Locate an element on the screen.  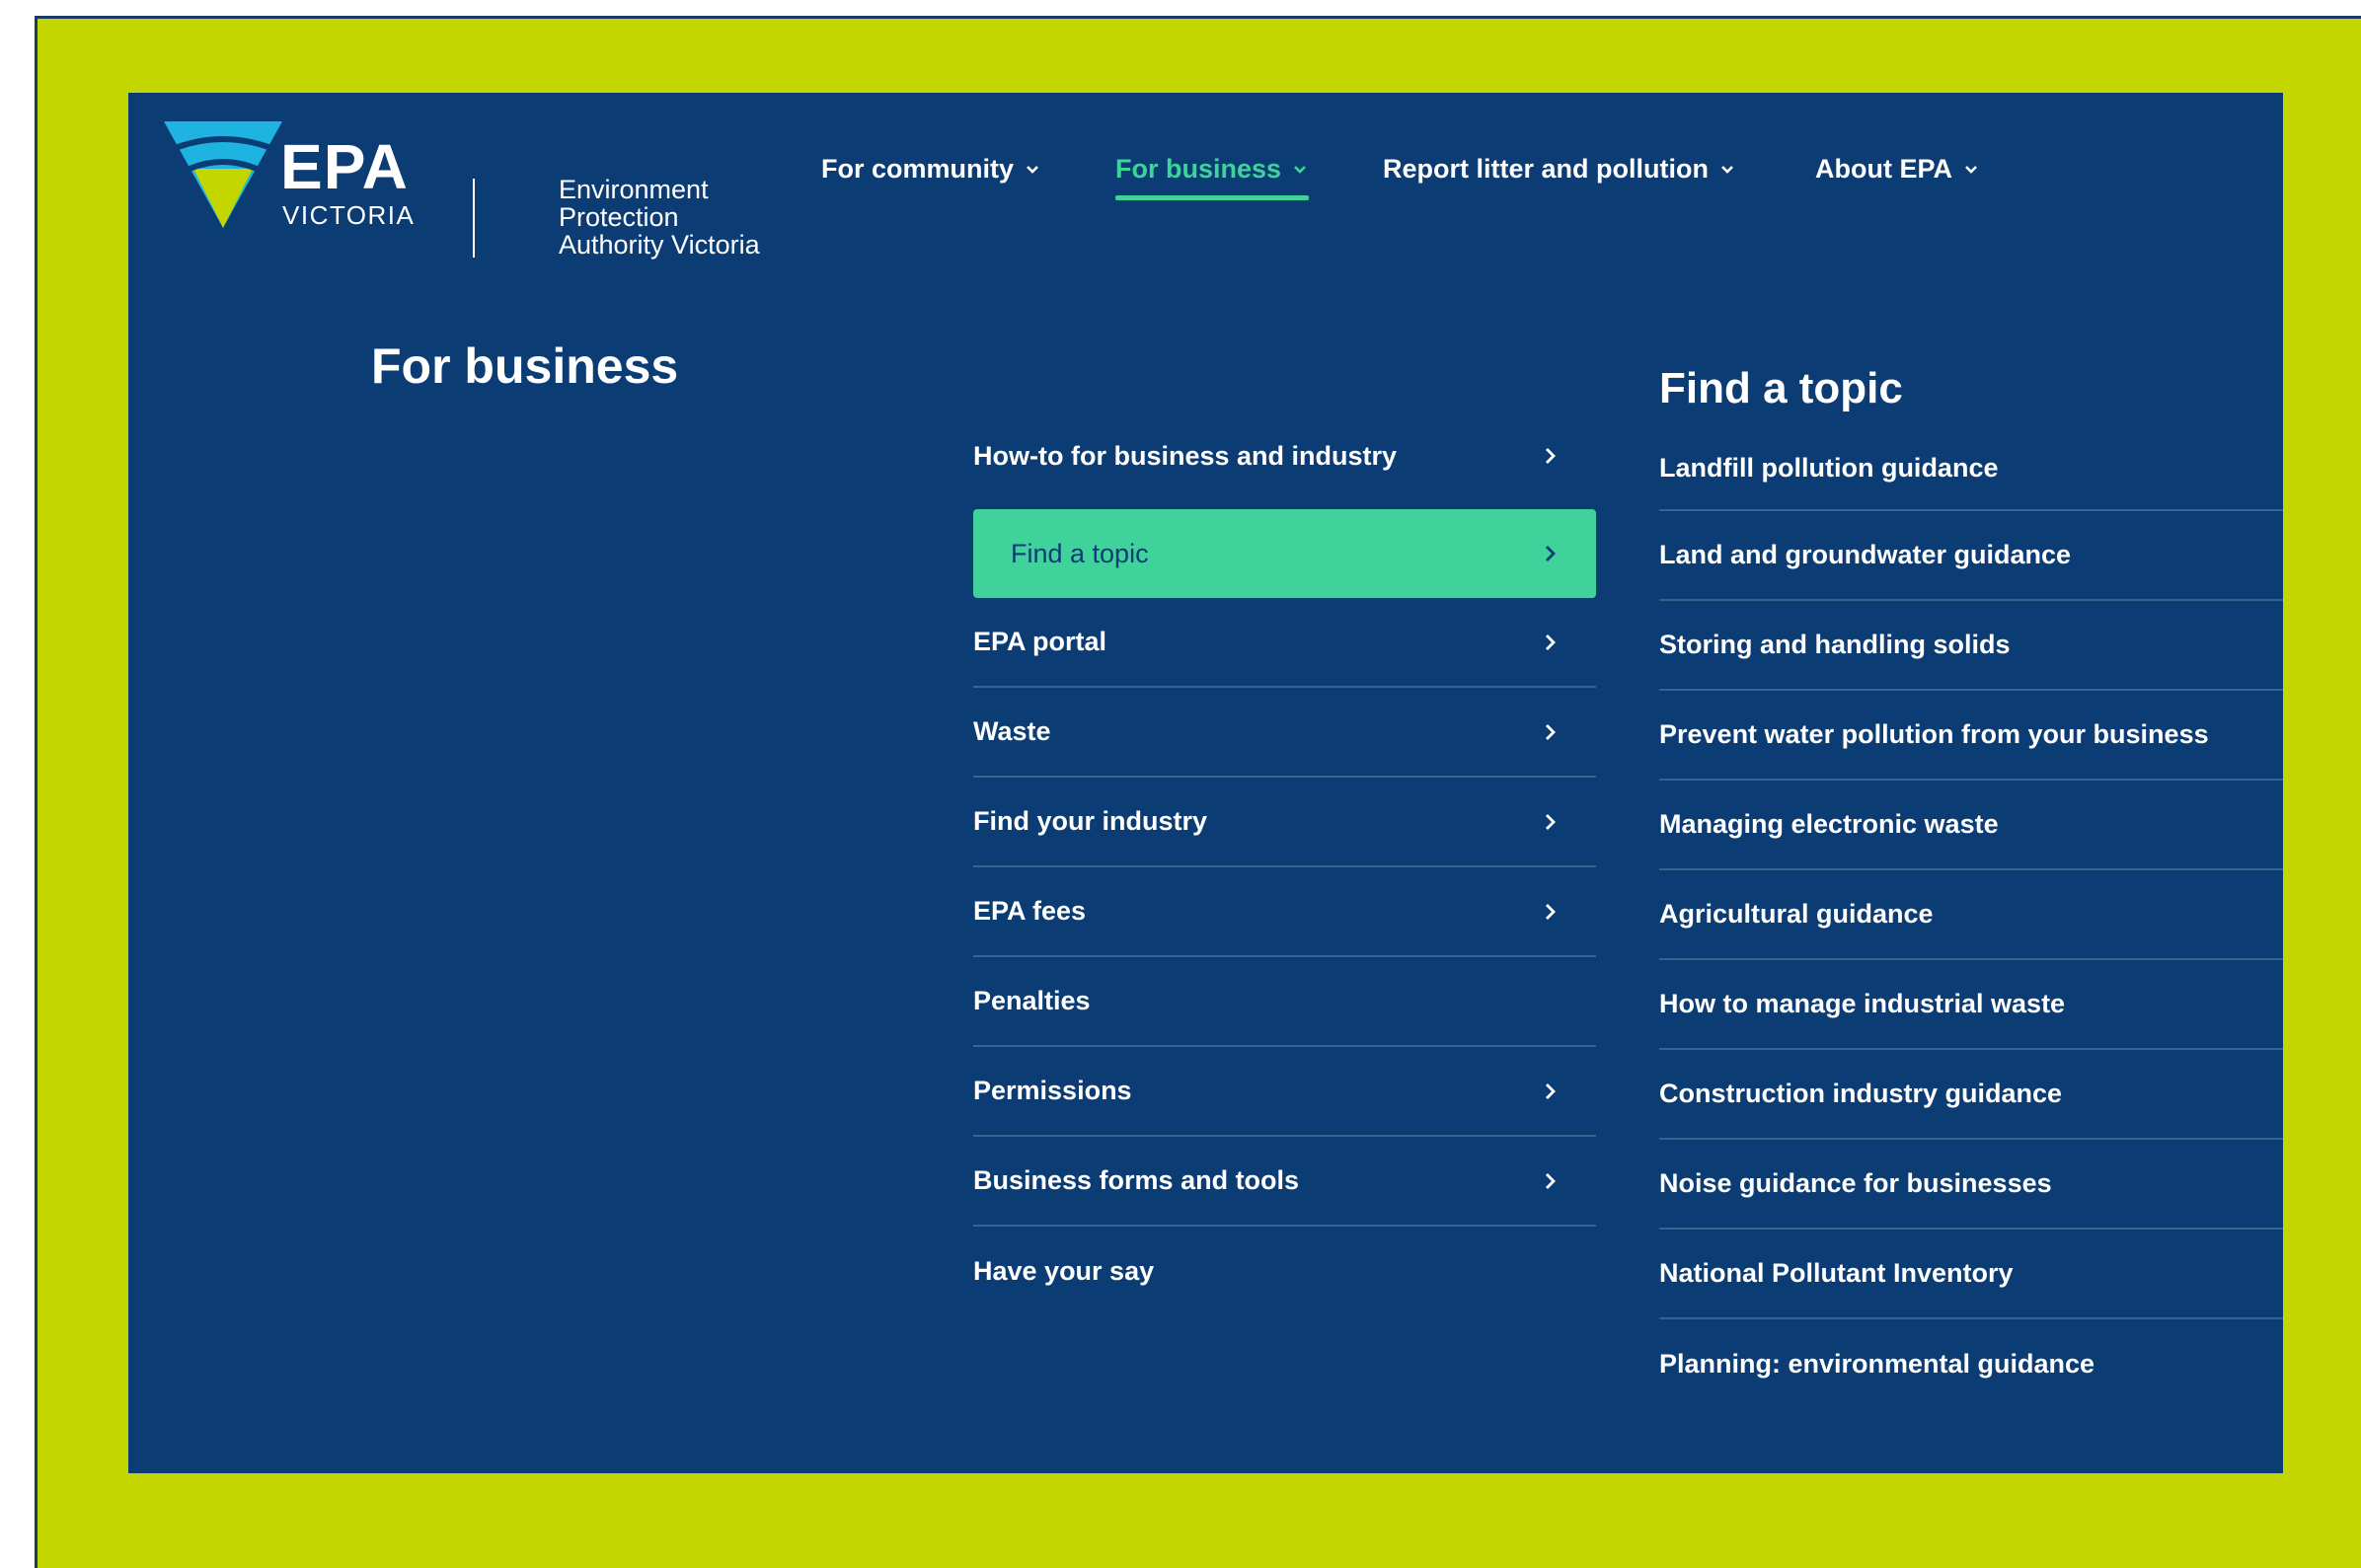
menu-item-label: EPA fees is located at coordinates (1030, 911).